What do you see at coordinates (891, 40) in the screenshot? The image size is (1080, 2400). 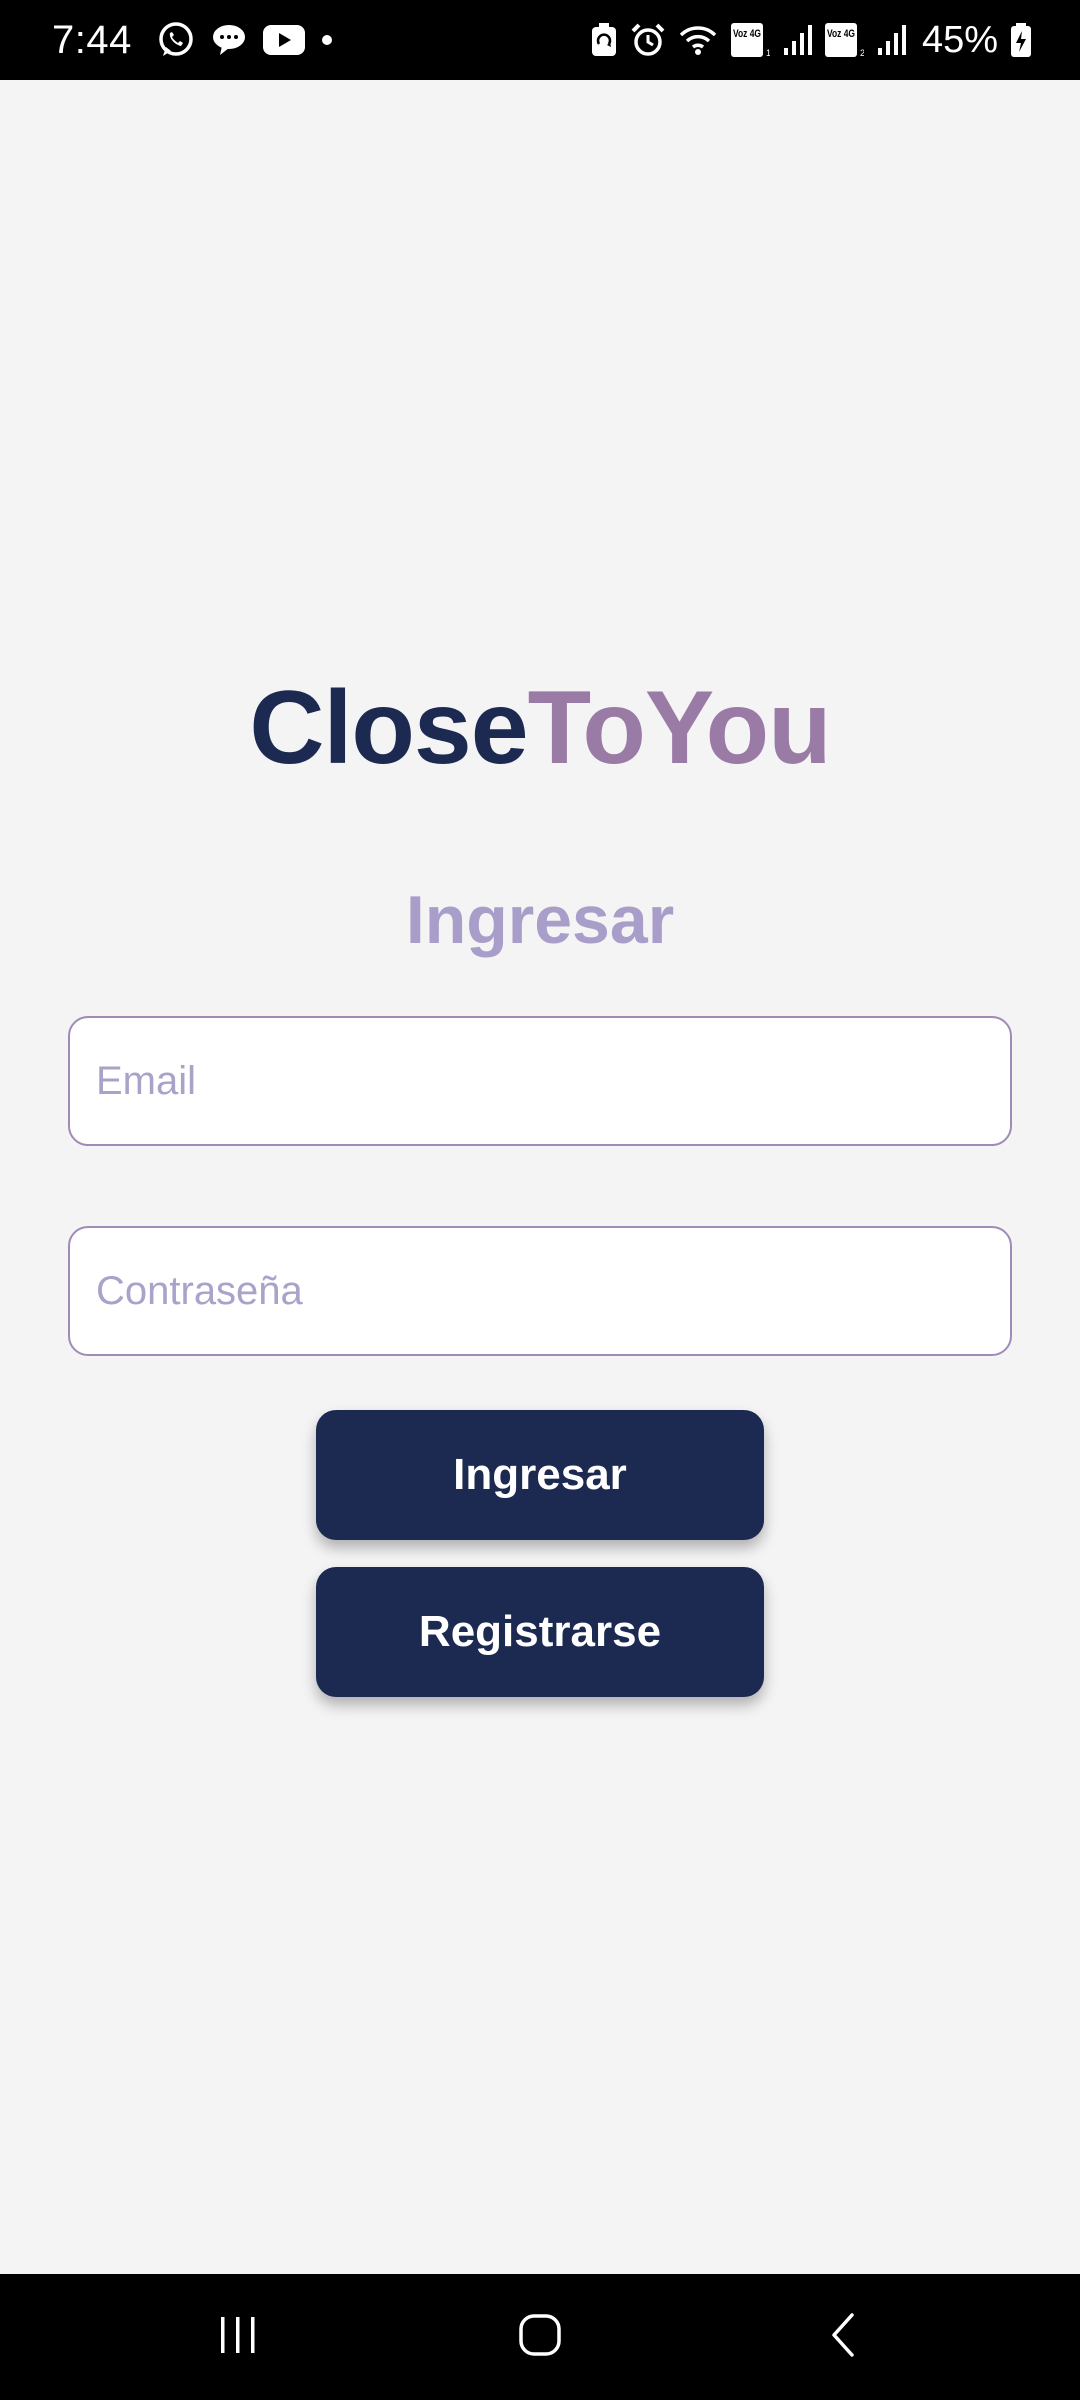 I see `signal-sim2-icon` at bounding box center [891, 40].